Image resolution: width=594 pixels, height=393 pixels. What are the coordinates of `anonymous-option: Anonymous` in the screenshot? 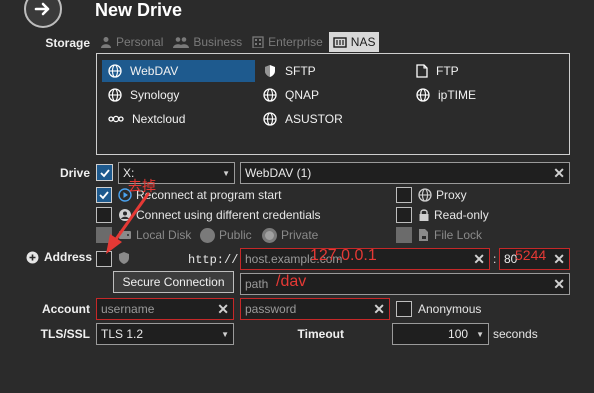 It's located at (449, 309).